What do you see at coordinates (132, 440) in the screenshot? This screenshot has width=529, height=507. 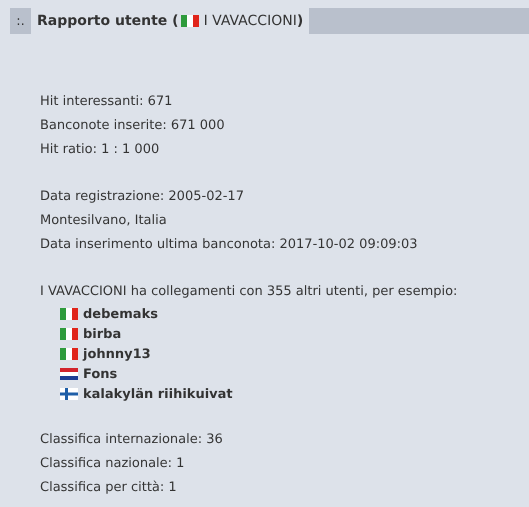 I see `info-text: Classifica internazionale: 36` at bounding box center [132, 440].